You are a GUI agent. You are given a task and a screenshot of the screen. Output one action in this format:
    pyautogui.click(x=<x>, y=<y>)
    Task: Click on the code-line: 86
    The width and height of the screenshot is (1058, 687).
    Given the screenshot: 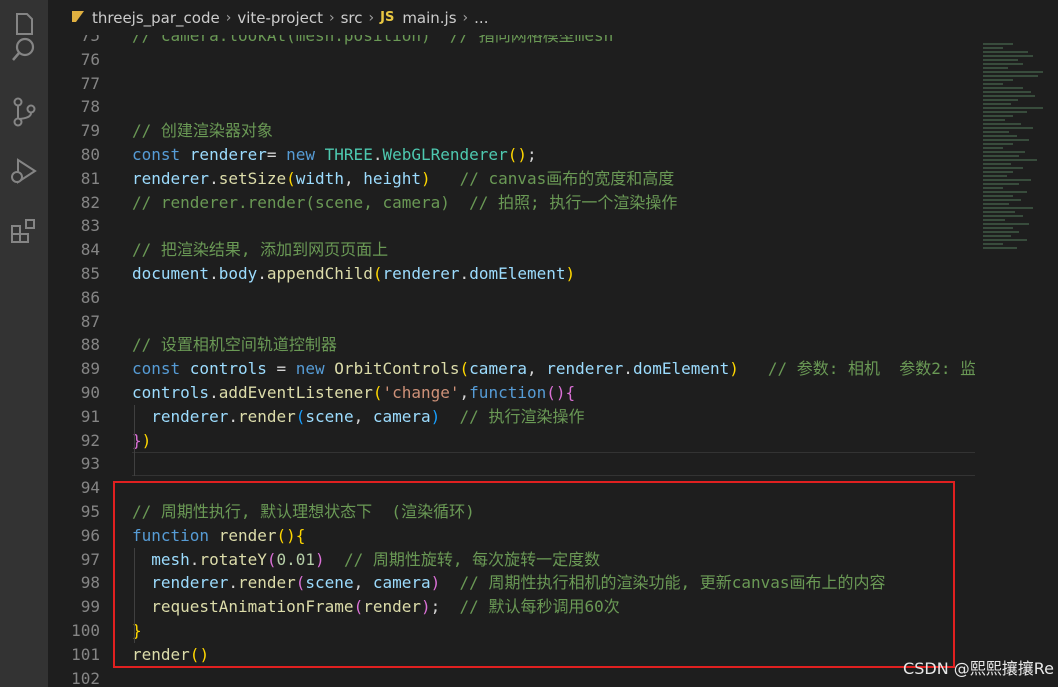 What is the action you would take?
    pyautogui.click(x=511, y=298)
    